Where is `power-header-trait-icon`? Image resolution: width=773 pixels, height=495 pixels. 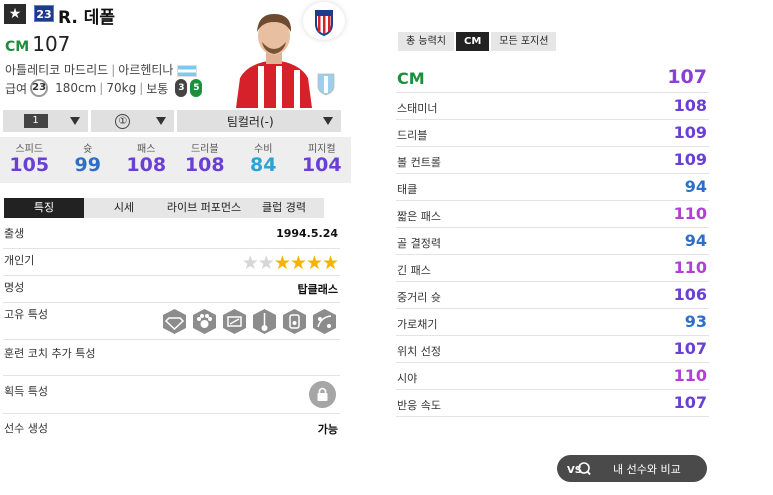 power-header-trait-icon is located at coordinates (294, 321).